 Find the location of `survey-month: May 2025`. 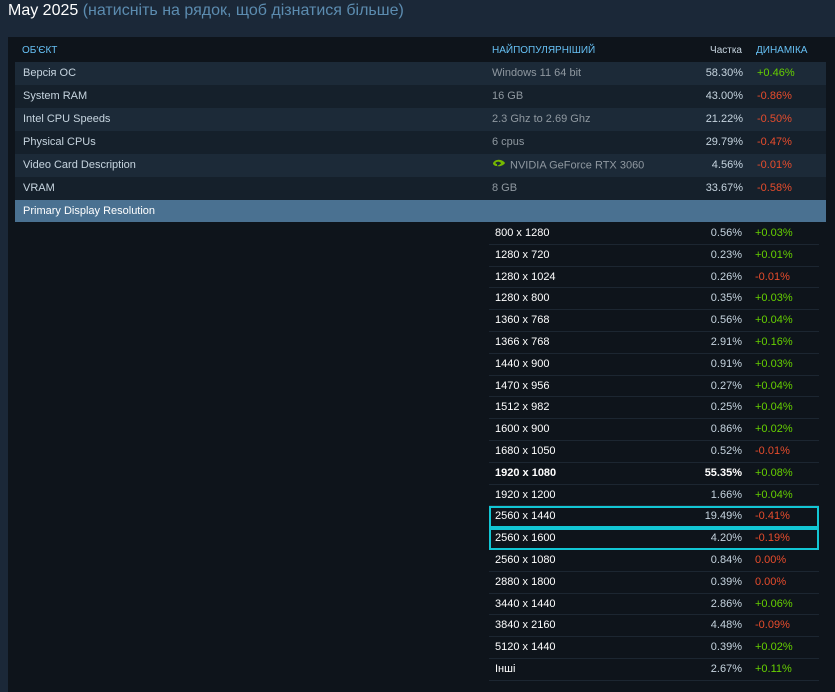

survey-month: May 2025 is located at coordinates (43, 10).